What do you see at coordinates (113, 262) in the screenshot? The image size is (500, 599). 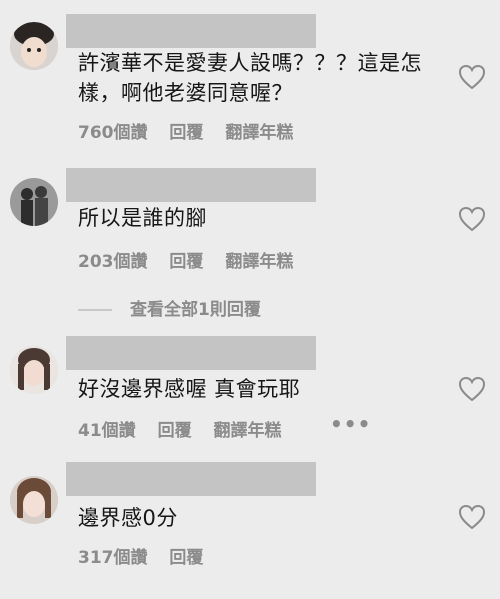 I see `like-count: 203個讚` at bounding box center [113, 262].